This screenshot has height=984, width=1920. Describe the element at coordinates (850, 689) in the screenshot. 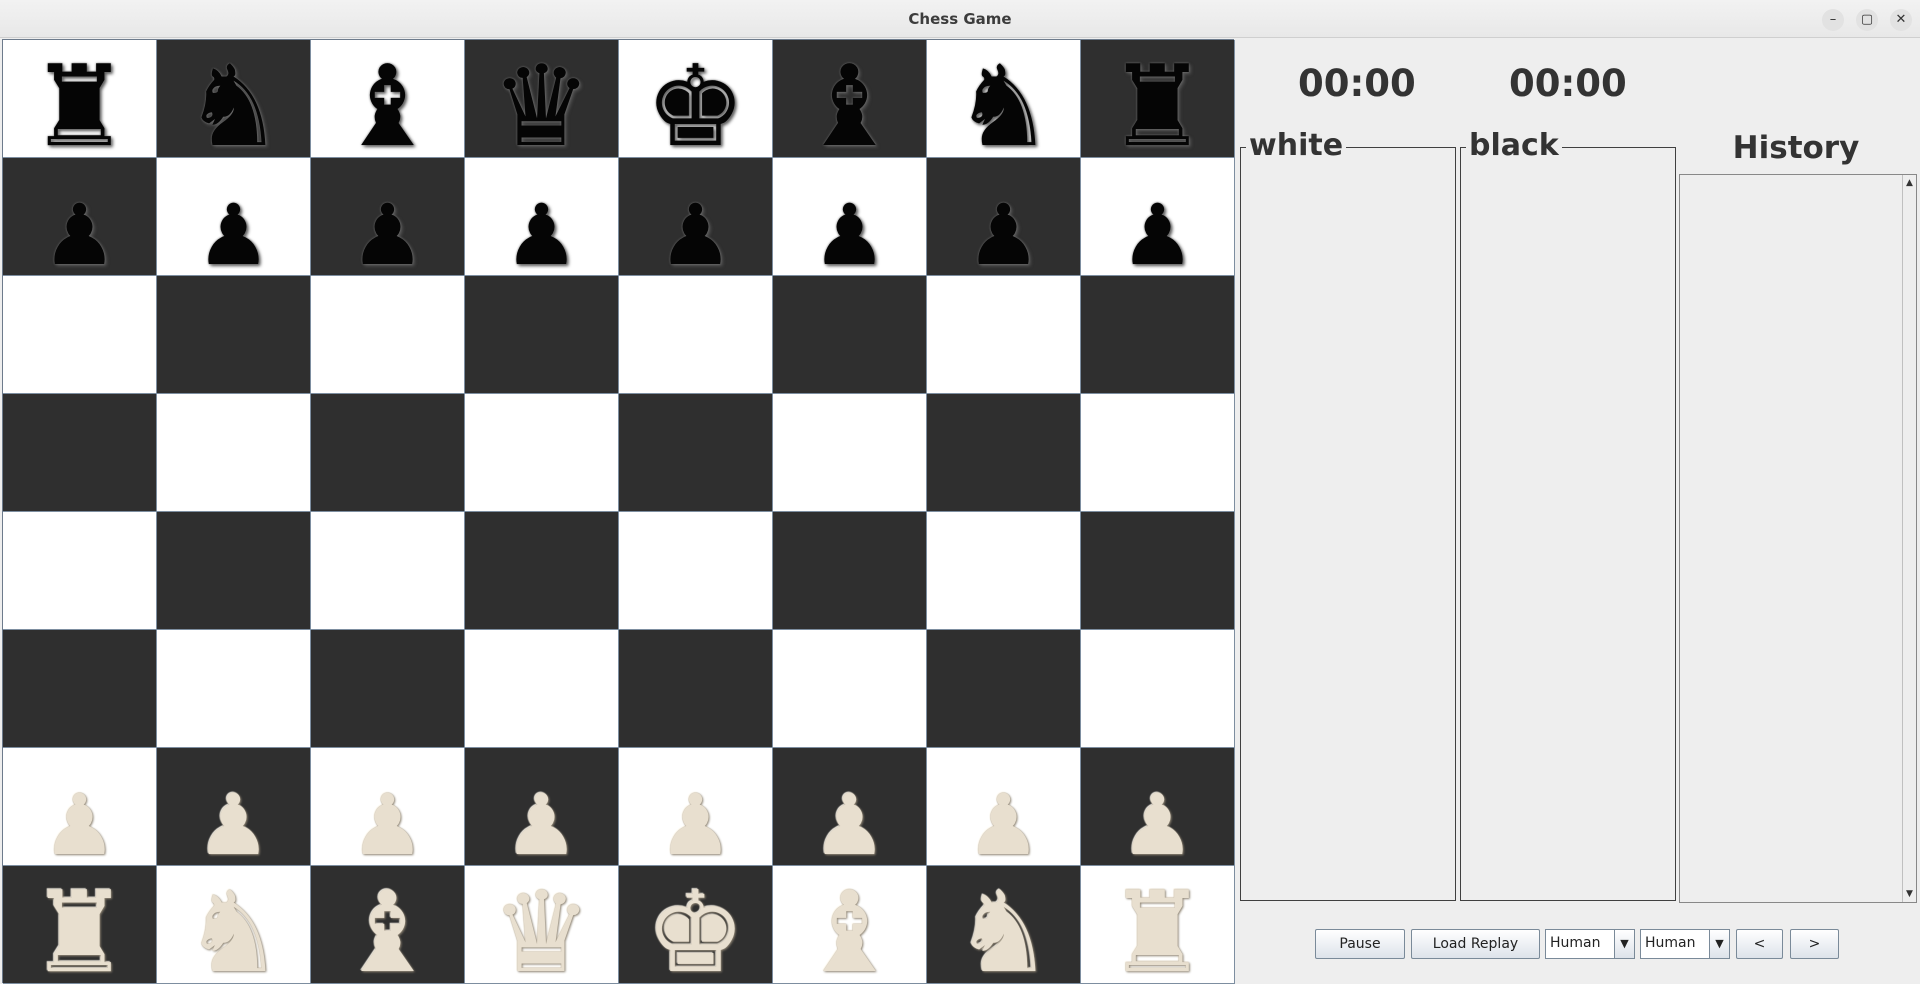

I see `square-f3` at that location.